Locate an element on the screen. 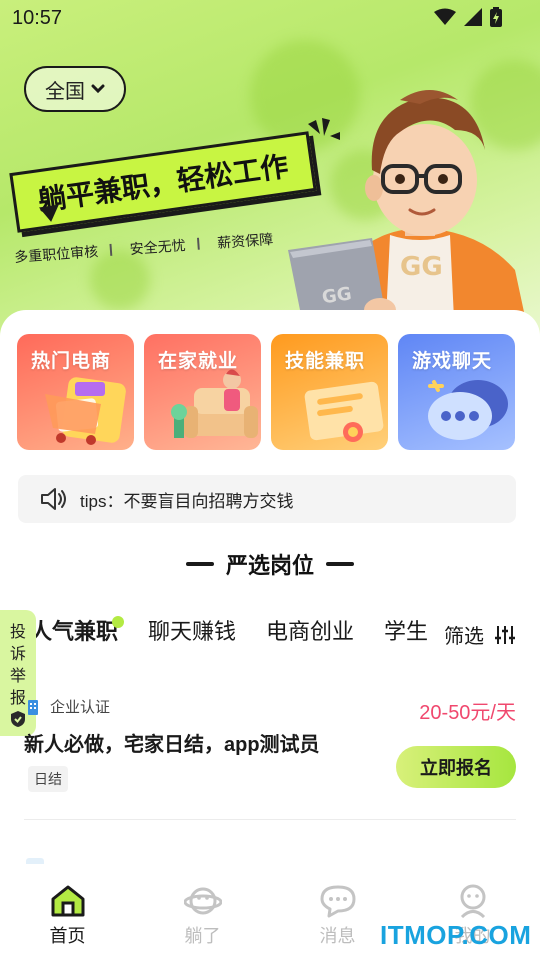 Image resolution: width=540 pixels, height=960 pixels. apply-button: 立即报名 is located at coordinates (456, 767).